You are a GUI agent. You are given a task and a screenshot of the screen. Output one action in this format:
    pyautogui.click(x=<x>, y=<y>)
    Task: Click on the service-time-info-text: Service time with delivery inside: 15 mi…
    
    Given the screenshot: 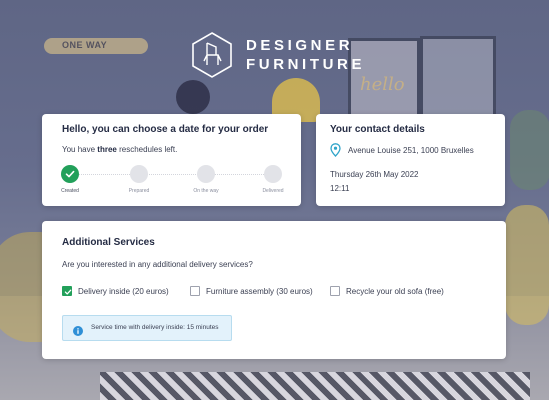 What is the action you would take?
    pyautogui.click(x=155, y=327)
    